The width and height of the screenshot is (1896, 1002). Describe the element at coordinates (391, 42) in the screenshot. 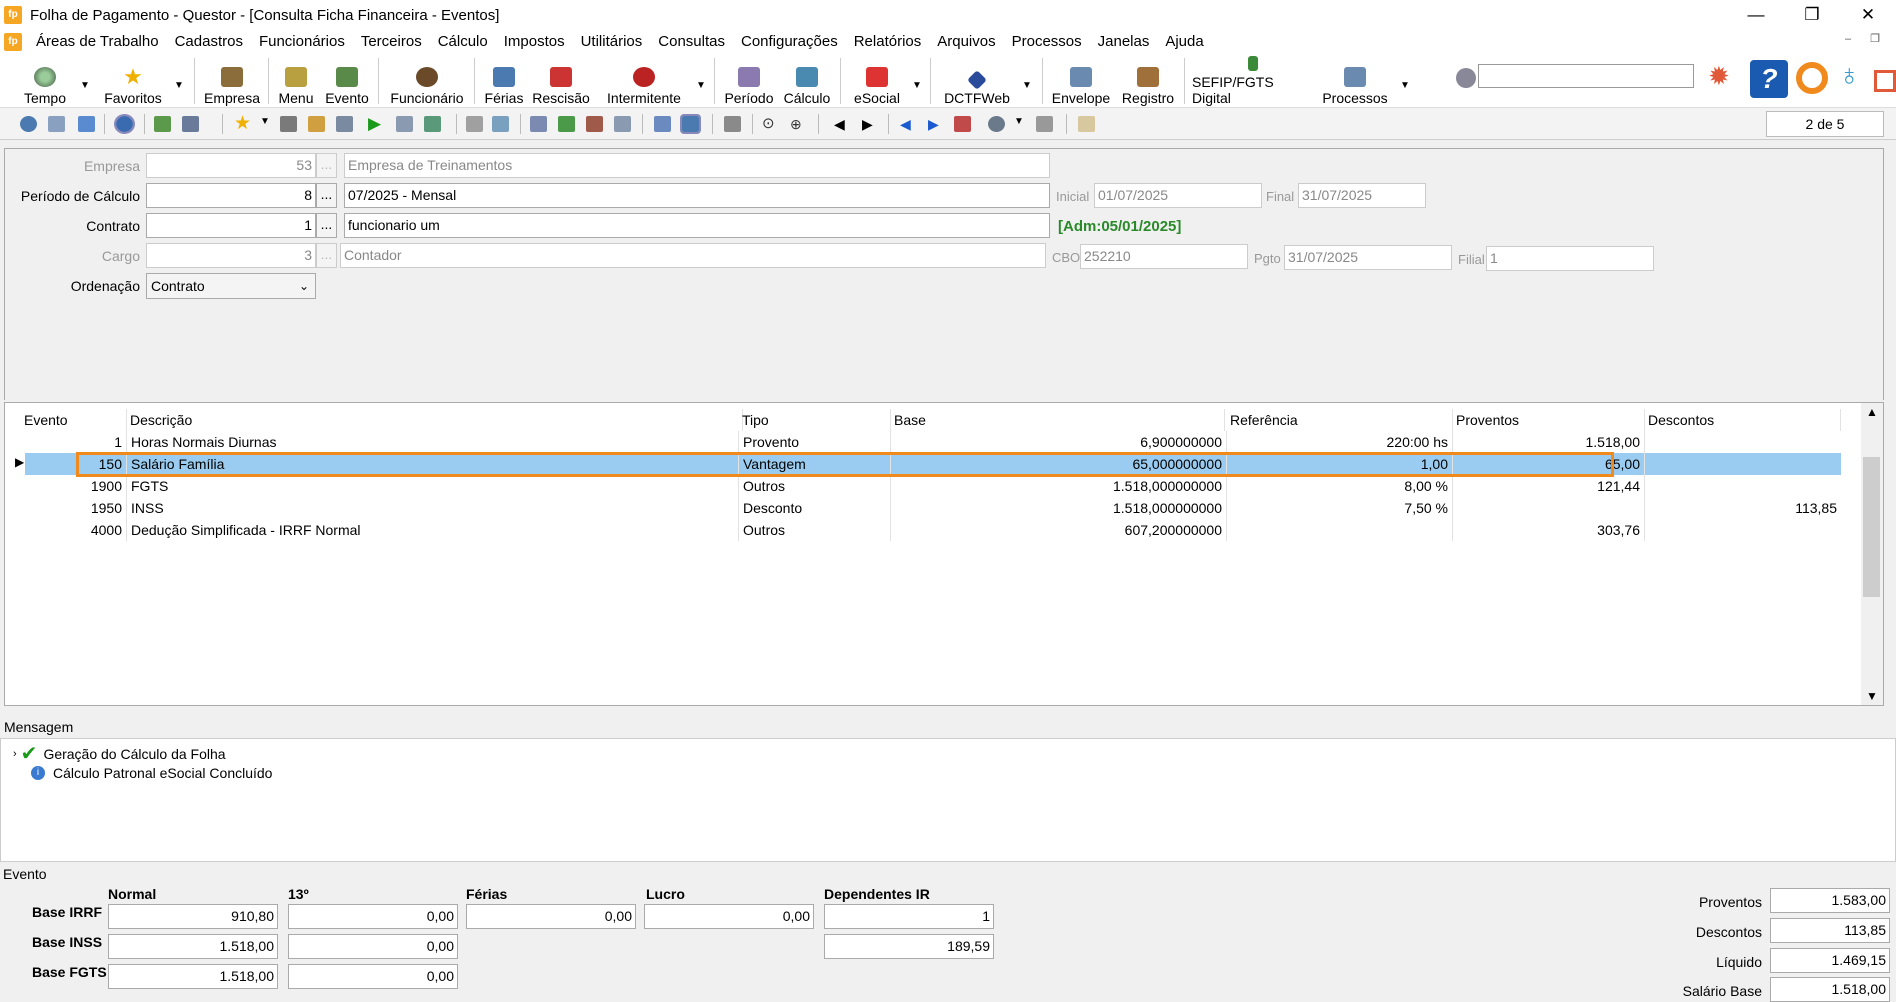

I see `menu-terceiros: Terceiros` at that location.